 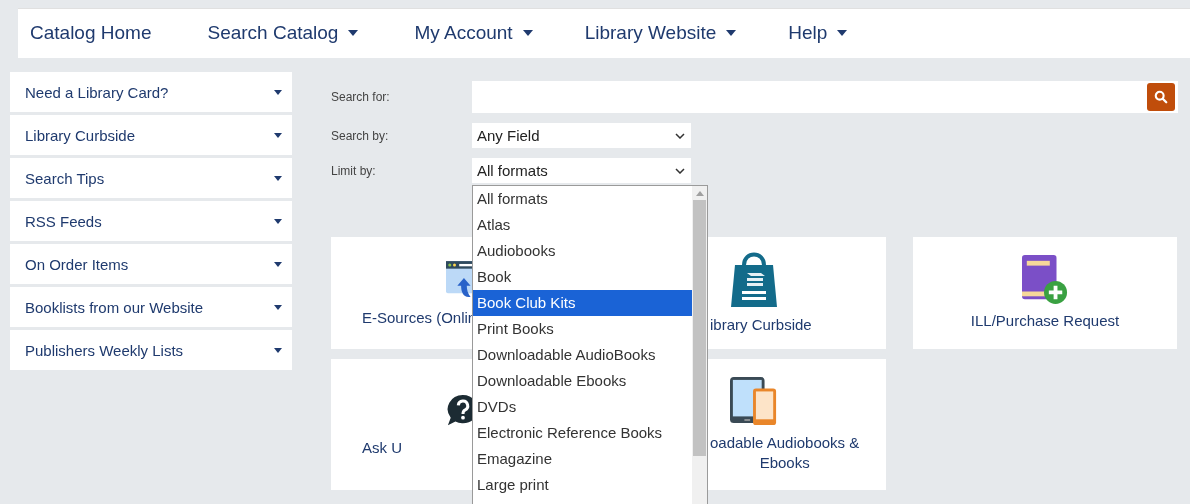 I want to click on sidebar-item: Publishers Weekly Lists, so click(x=151, y=350).